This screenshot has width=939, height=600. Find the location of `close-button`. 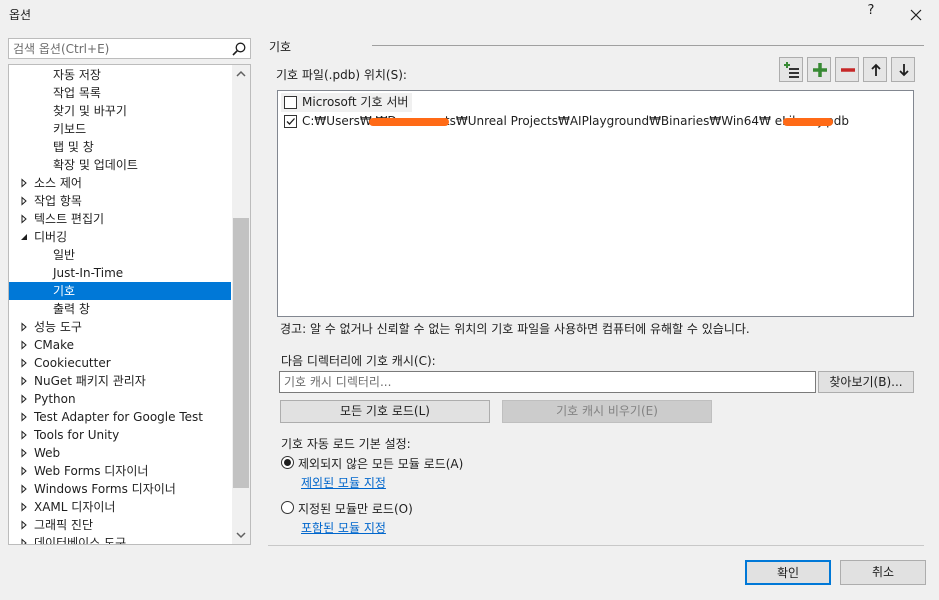

close-button is located at coordinates (916, 14).